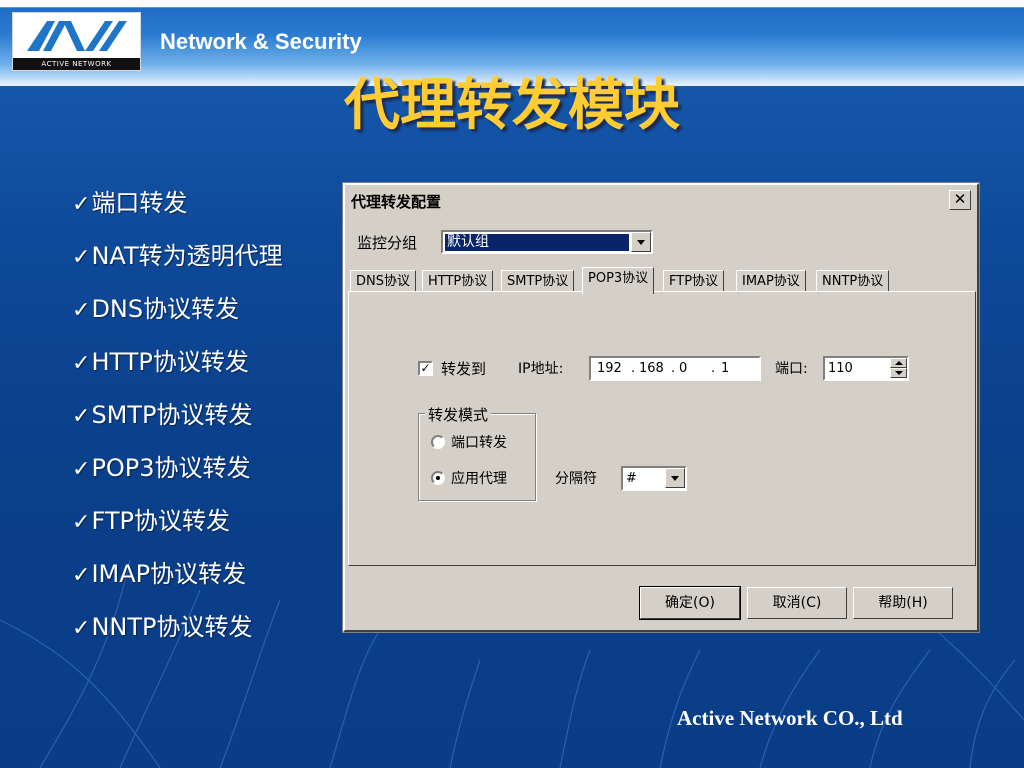 This screenshot has height=768, width=1024. I want to click on list-item: ✓POP3协议转发, so click(161, 468).